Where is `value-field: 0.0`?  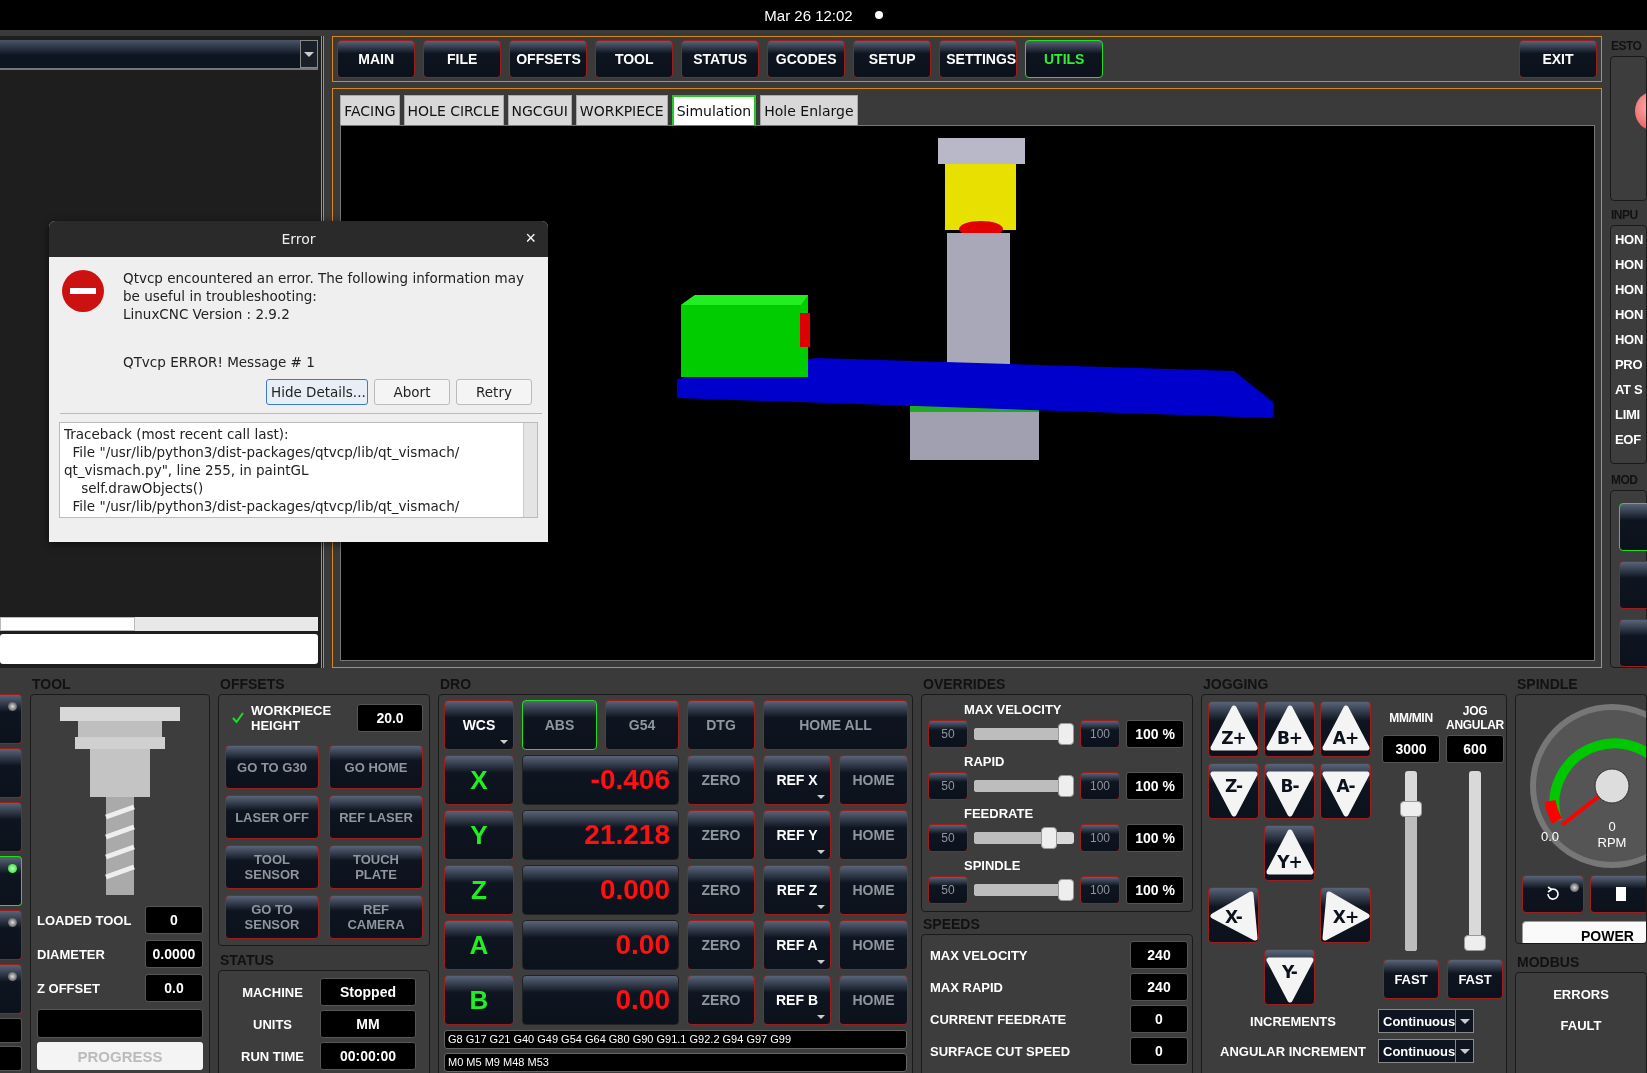 value-field: 0.0 is located at coordinates (174, 988).